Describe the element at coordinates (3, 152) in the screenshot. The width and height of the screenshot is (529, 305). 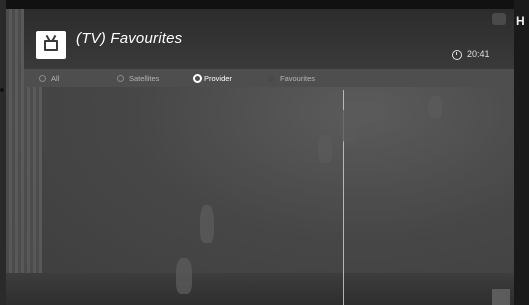
I see `screen-bezel-left` at that location.